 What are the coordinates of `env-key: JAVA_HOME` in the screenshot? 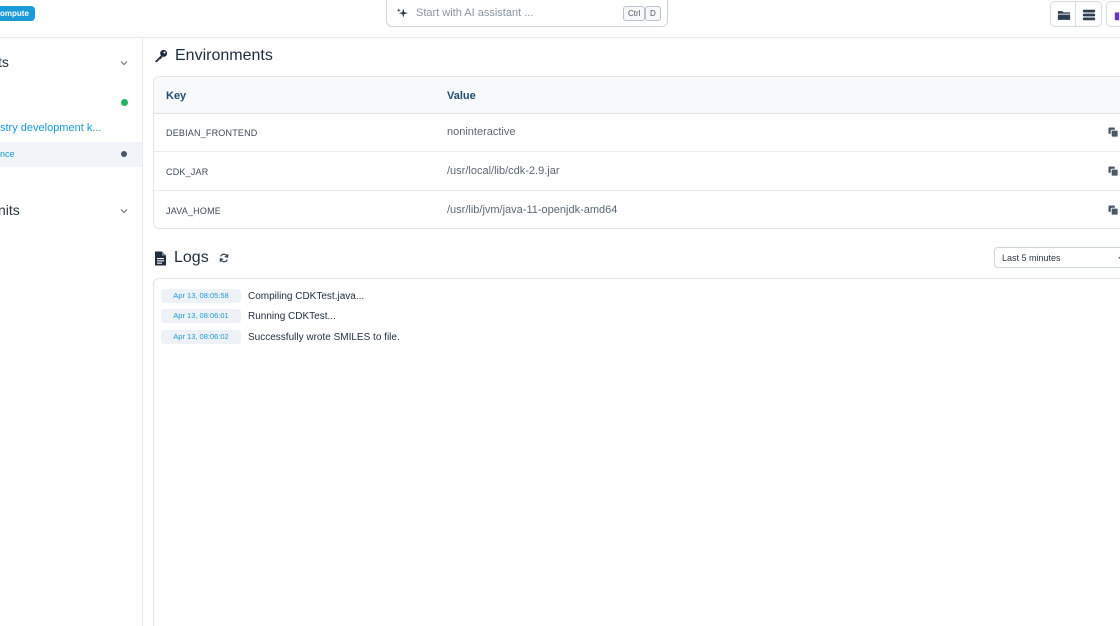 It's located at (193, 211).